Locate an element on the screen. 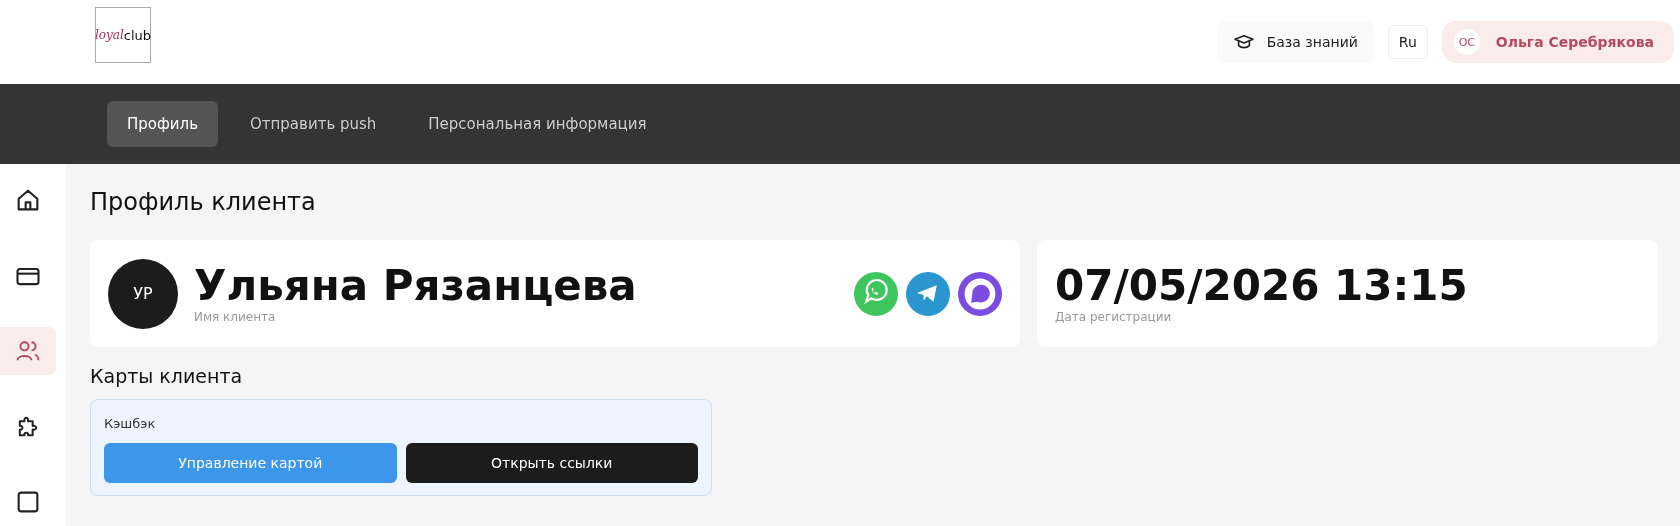 Image resolution: width=1680 pixels, height=526 pixels. paper-plane-icon is located at coordinates (928, 293).